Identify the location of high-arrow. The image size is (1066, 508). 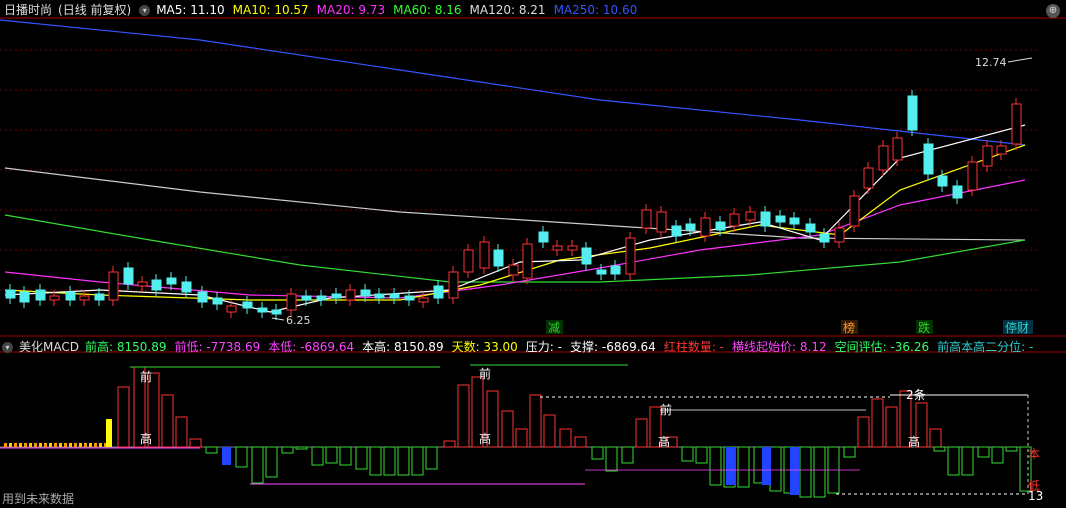
(1020, 60).